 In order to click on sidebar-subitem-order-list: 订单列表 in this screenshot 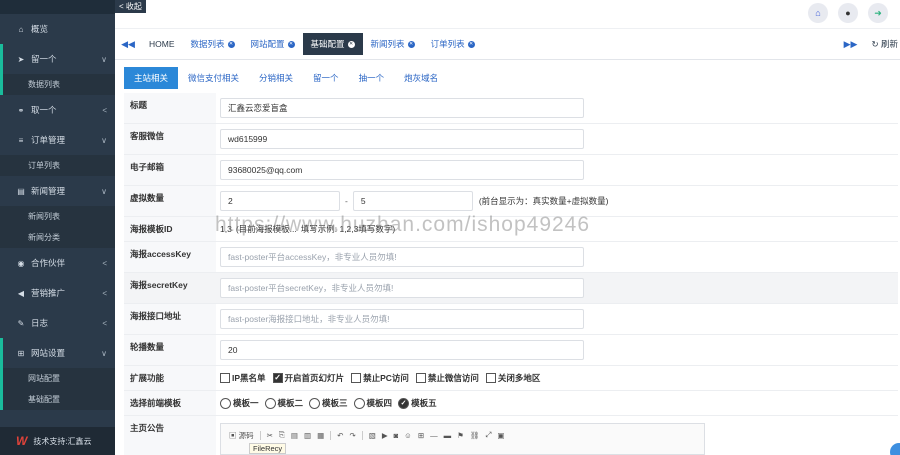, I will do `click(57, 165)`.